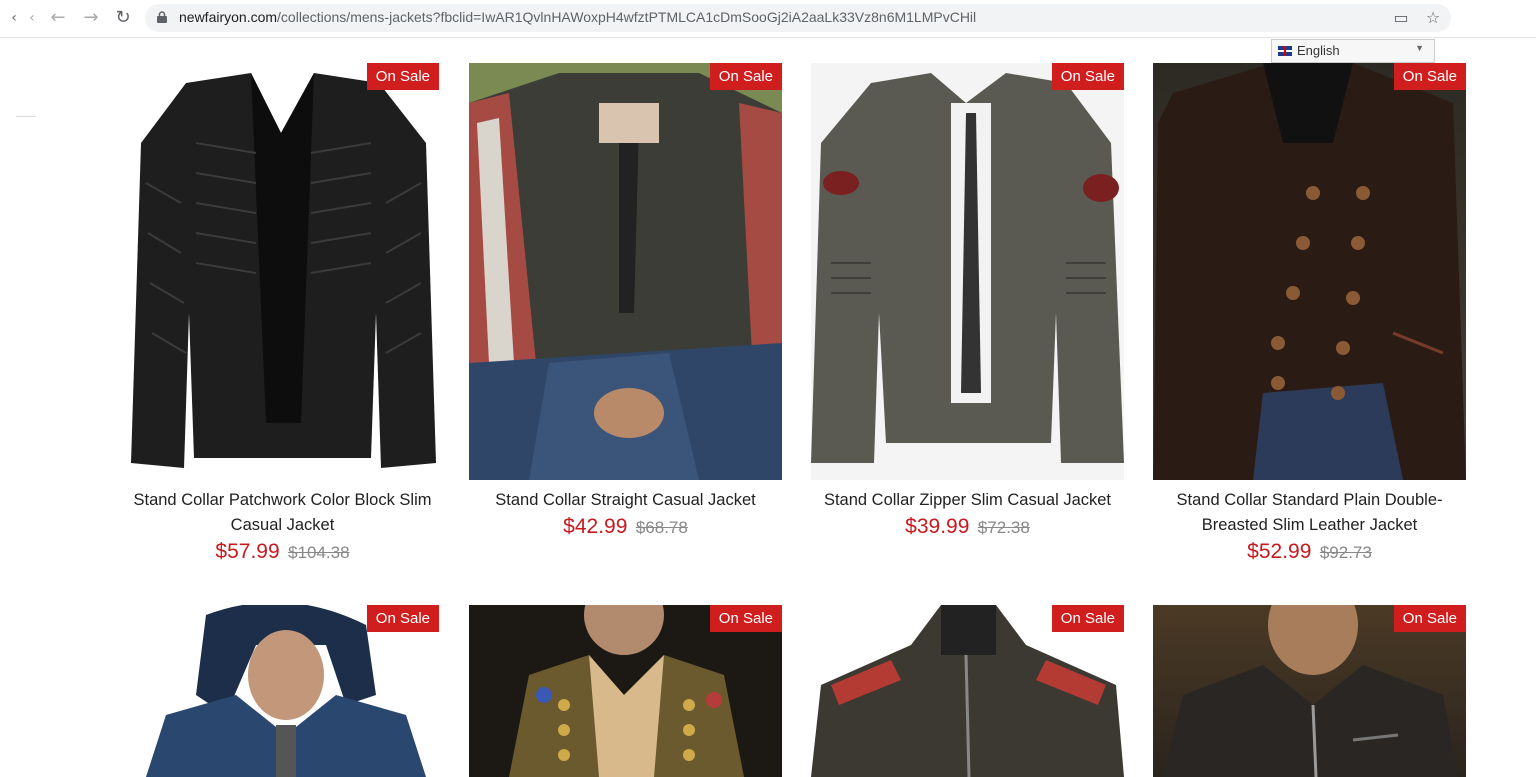 This screenshot has width=1536, height=777. What do you see at coordinates (1345, 552) in the screenshot?
I see `original-price: $92.73` at bounding box center [1345, 552].